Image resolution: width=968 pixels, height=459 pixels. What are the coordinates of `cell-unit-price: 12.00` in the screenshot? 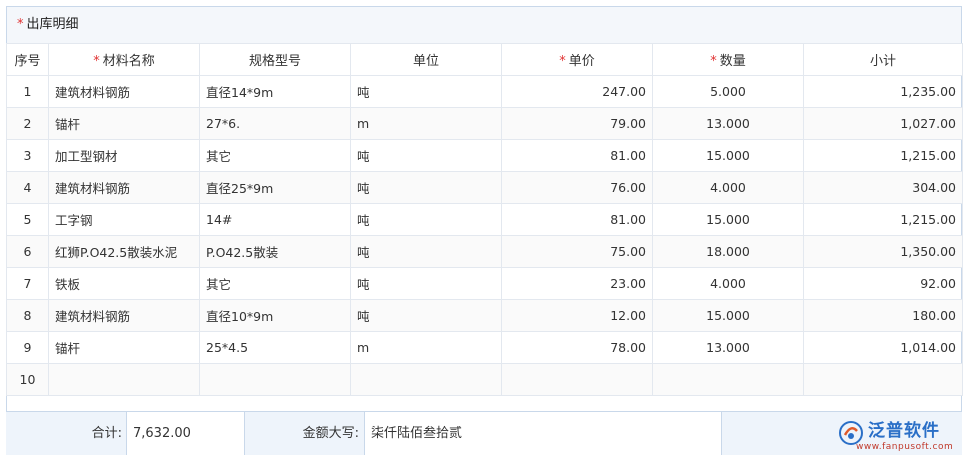 It's located at (577, 315).